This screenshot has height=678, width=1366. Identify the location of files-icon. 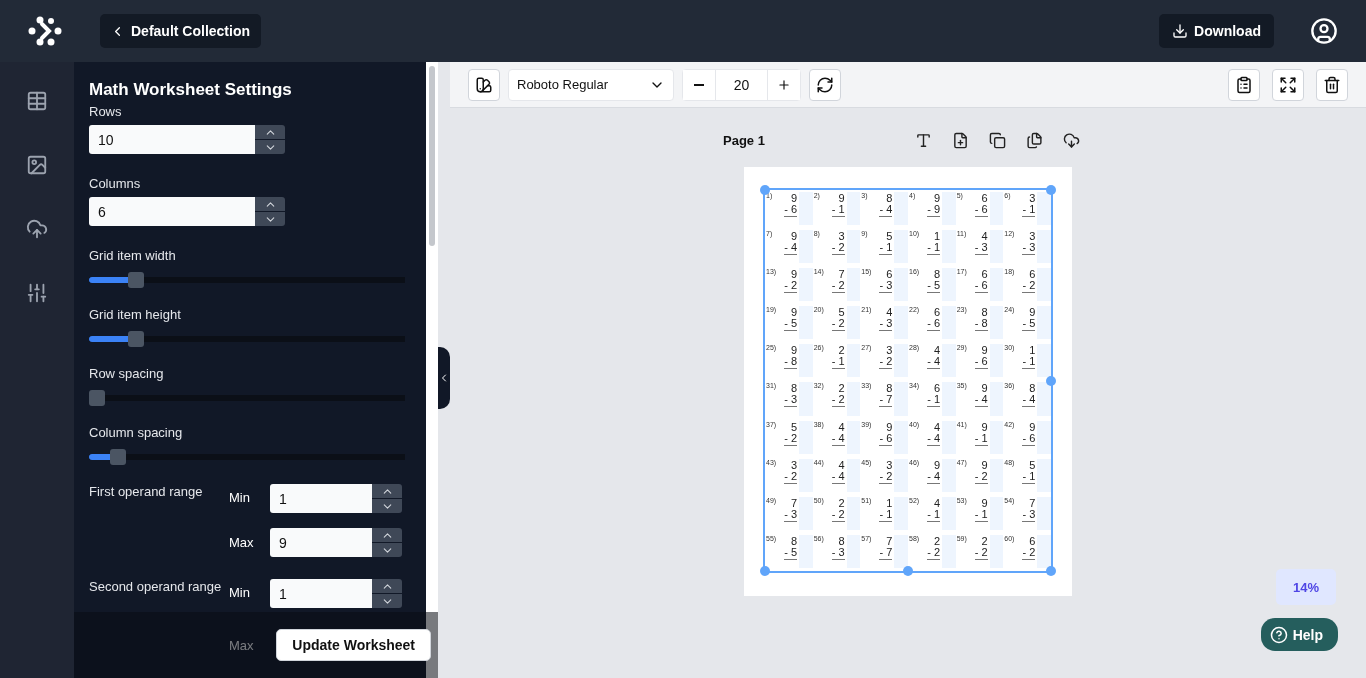
(1034, 140).